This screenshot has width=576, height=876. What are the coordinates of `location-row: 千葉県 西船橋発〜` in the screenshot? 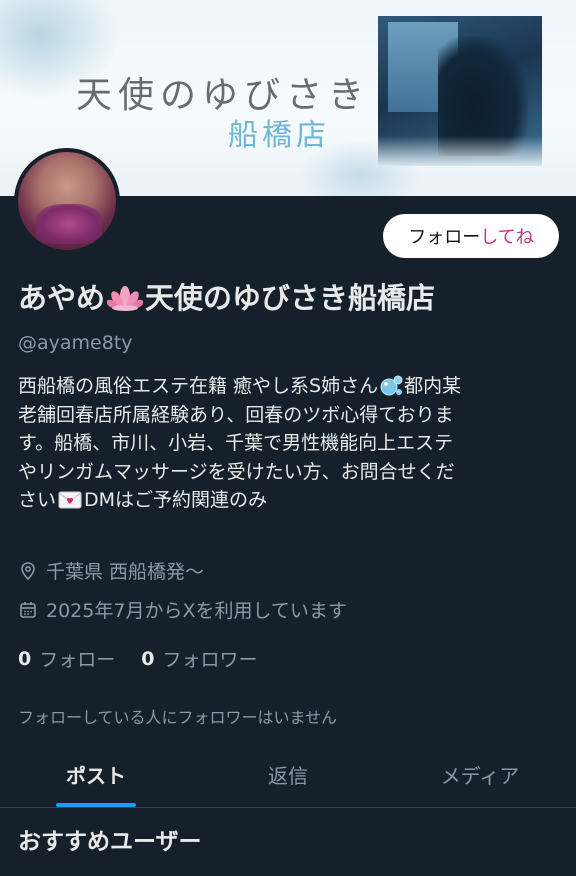 It's located at (111, 570).